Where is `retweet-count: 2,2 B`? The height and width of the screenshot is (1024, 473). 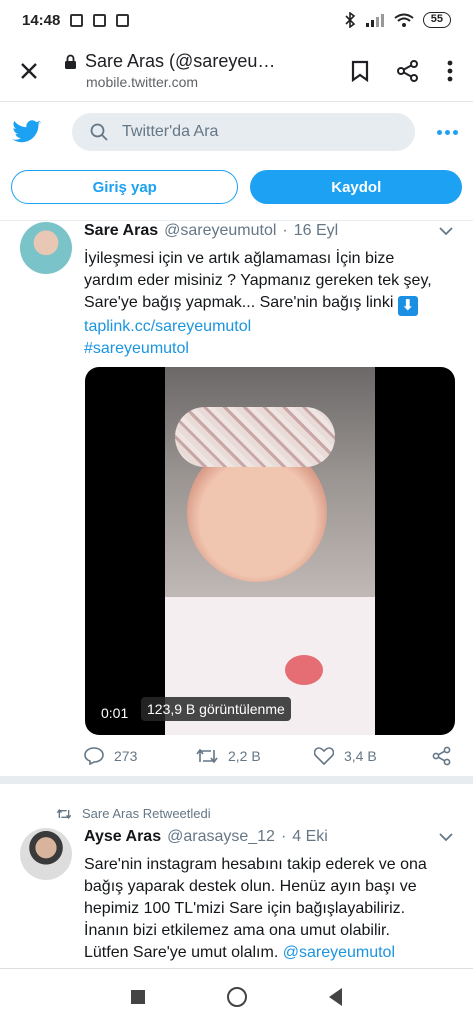
retweet-count: 2,2 B is located at coordinates (244, 756).